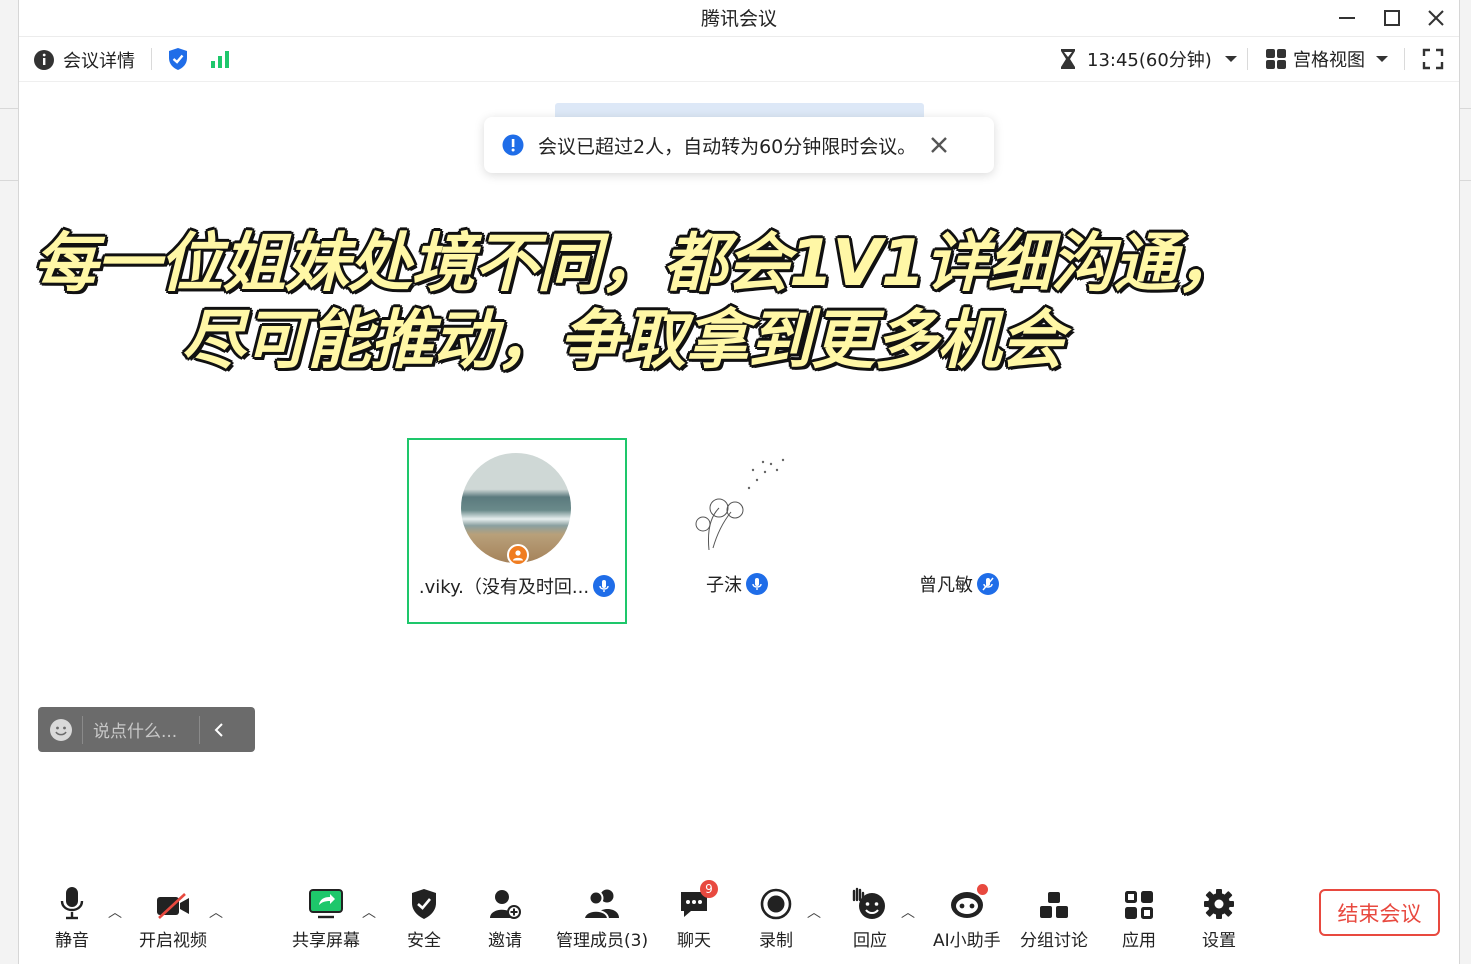 This screenshot has width=1471, height=964. I want to click on security-status-button, so click(178, 59).